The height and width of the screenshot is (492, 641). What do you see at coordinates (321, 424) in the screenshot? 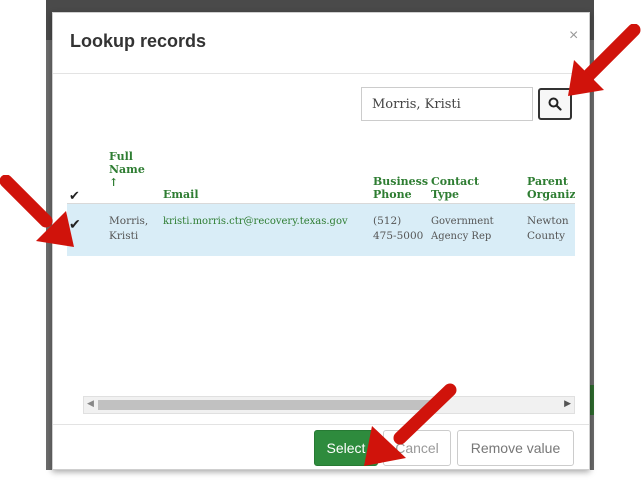
I see `footer-divider` at bounding box center [321, 424].